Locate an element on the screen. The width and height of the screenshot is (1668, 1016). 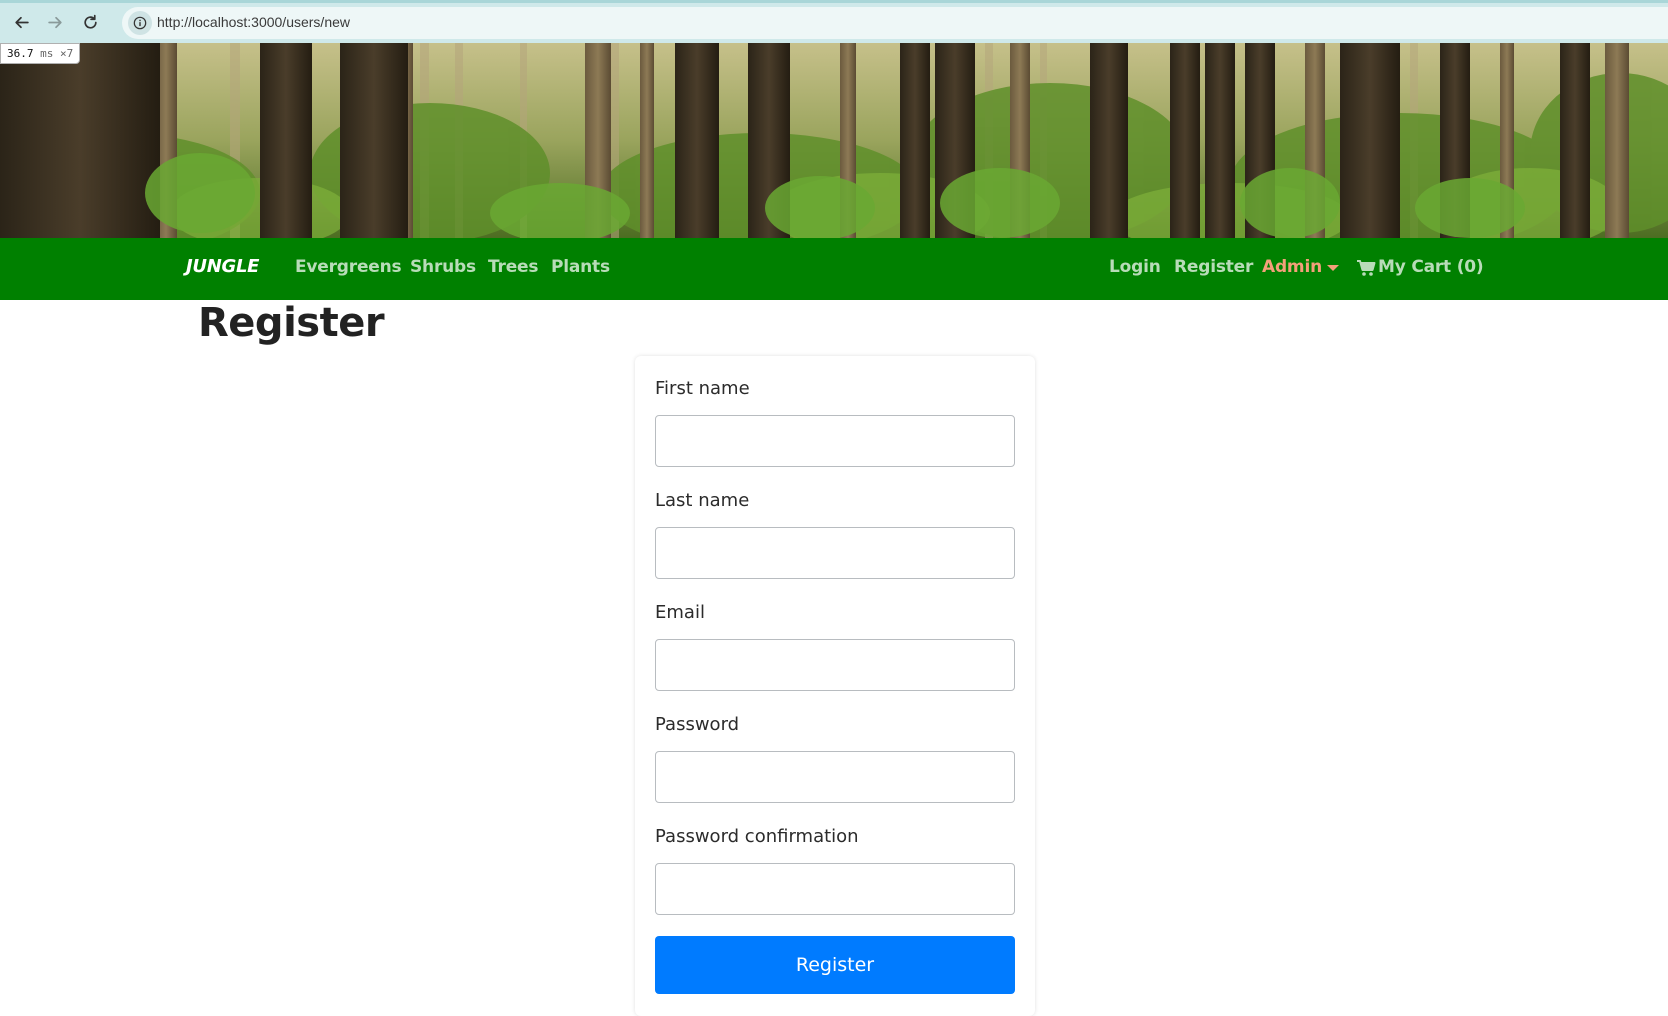
first-name-field is located at coordinates (835, 441).